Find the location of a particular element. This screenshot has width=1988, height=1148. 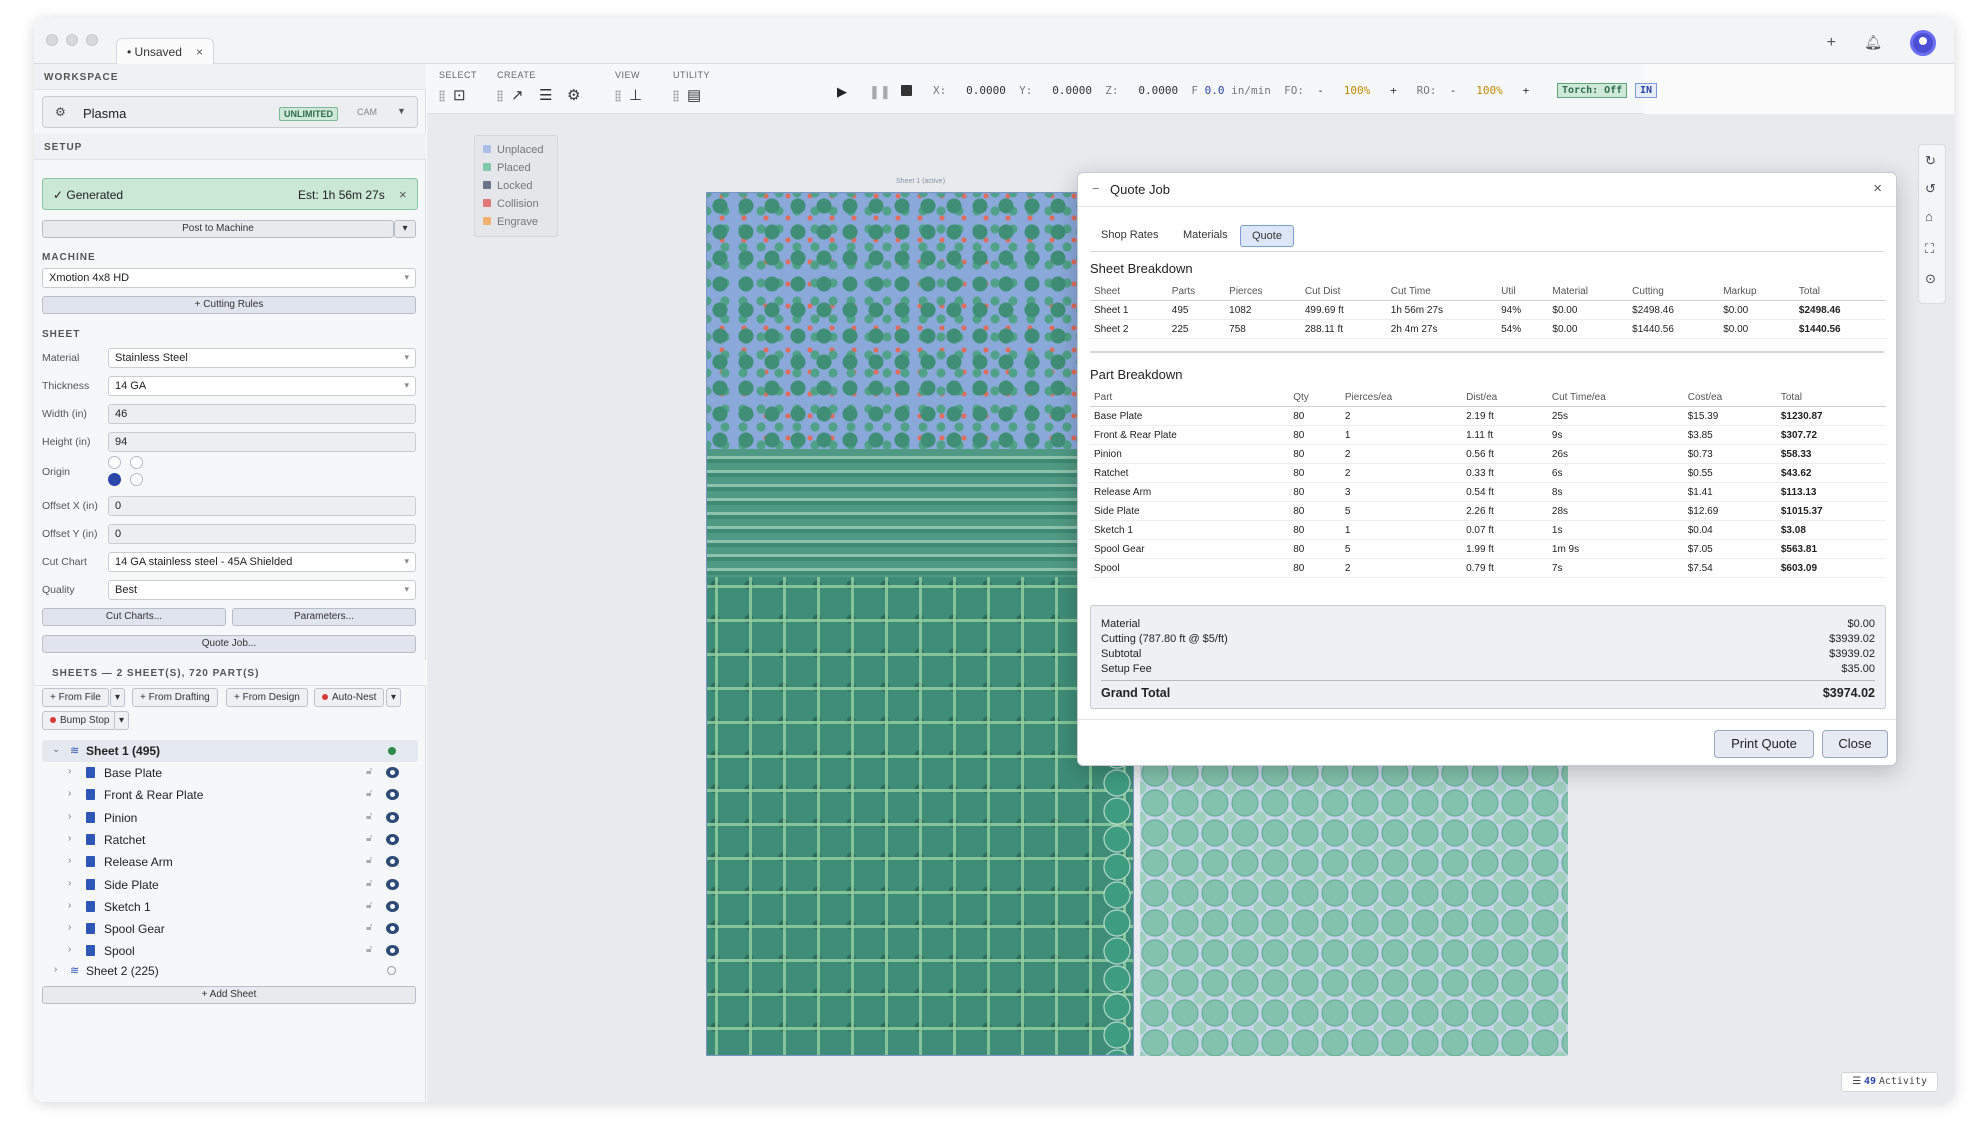

units-toggle: IN is located at coordinates (1646, 90).